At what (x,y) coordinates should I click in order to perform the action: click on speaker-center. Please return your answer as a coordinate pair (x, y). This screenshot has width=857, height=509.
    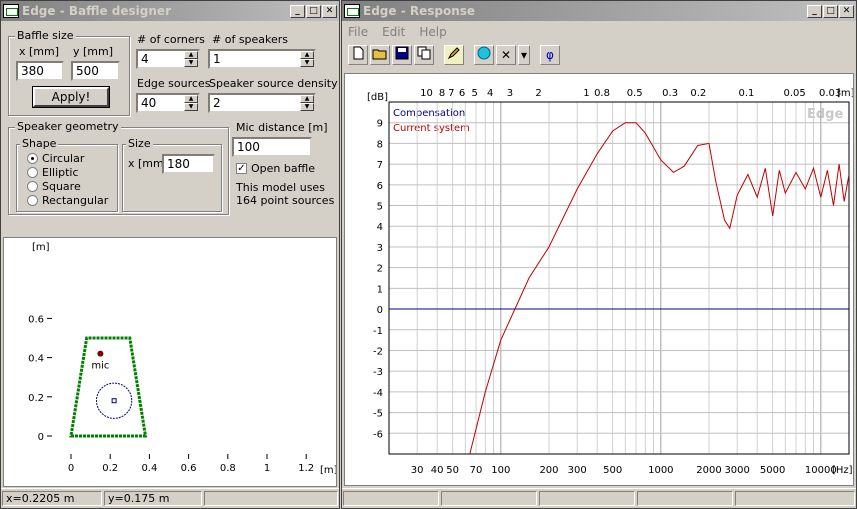
    Looking at the image, I should click on (114, 401).